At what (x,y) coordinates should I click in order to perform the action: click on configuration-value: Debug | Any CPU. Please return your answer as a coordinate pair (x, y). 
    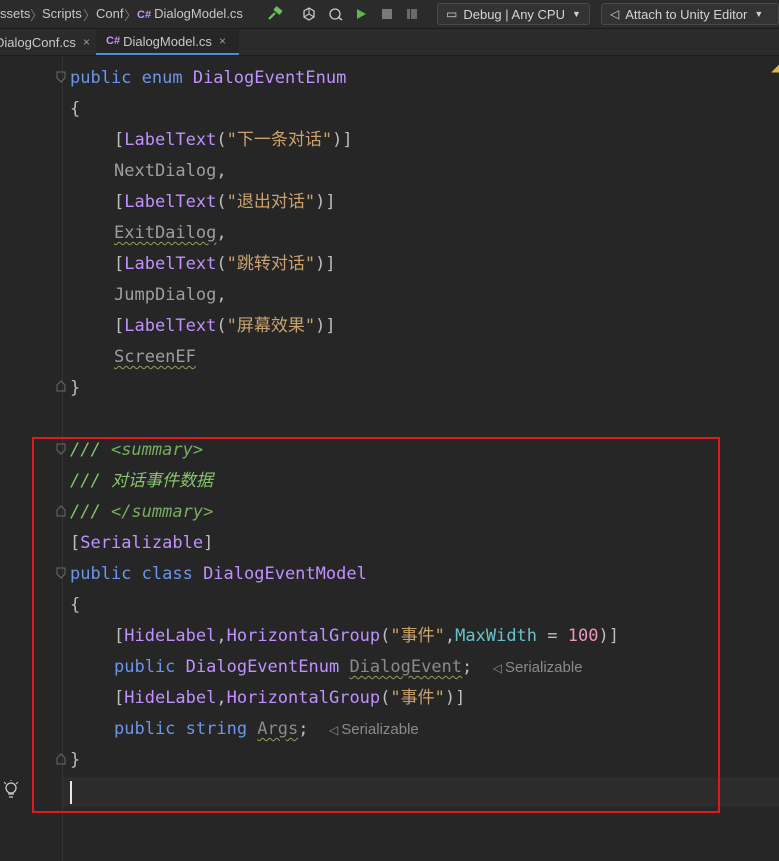
    Looking at the image, I should click on (514, 14).